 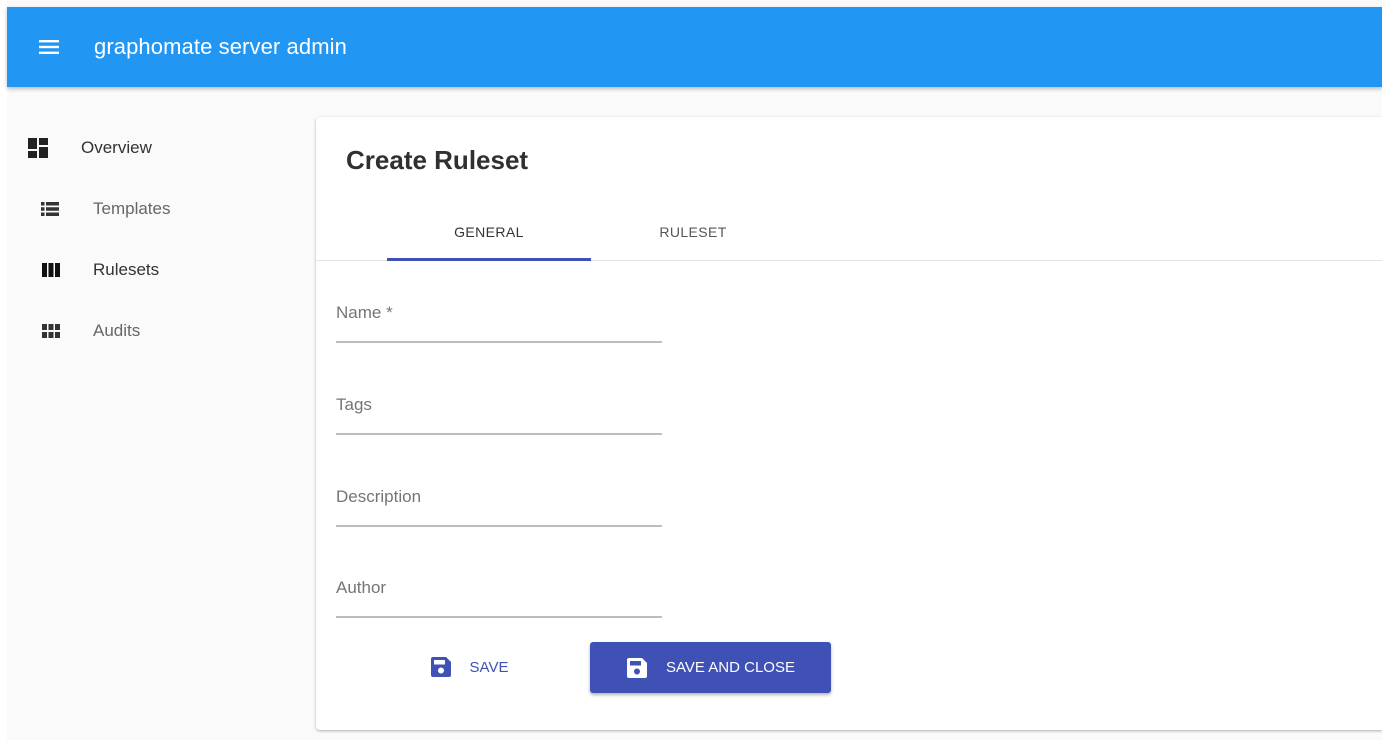 I want to click on name-field-underline, so click(x=499, y=342).